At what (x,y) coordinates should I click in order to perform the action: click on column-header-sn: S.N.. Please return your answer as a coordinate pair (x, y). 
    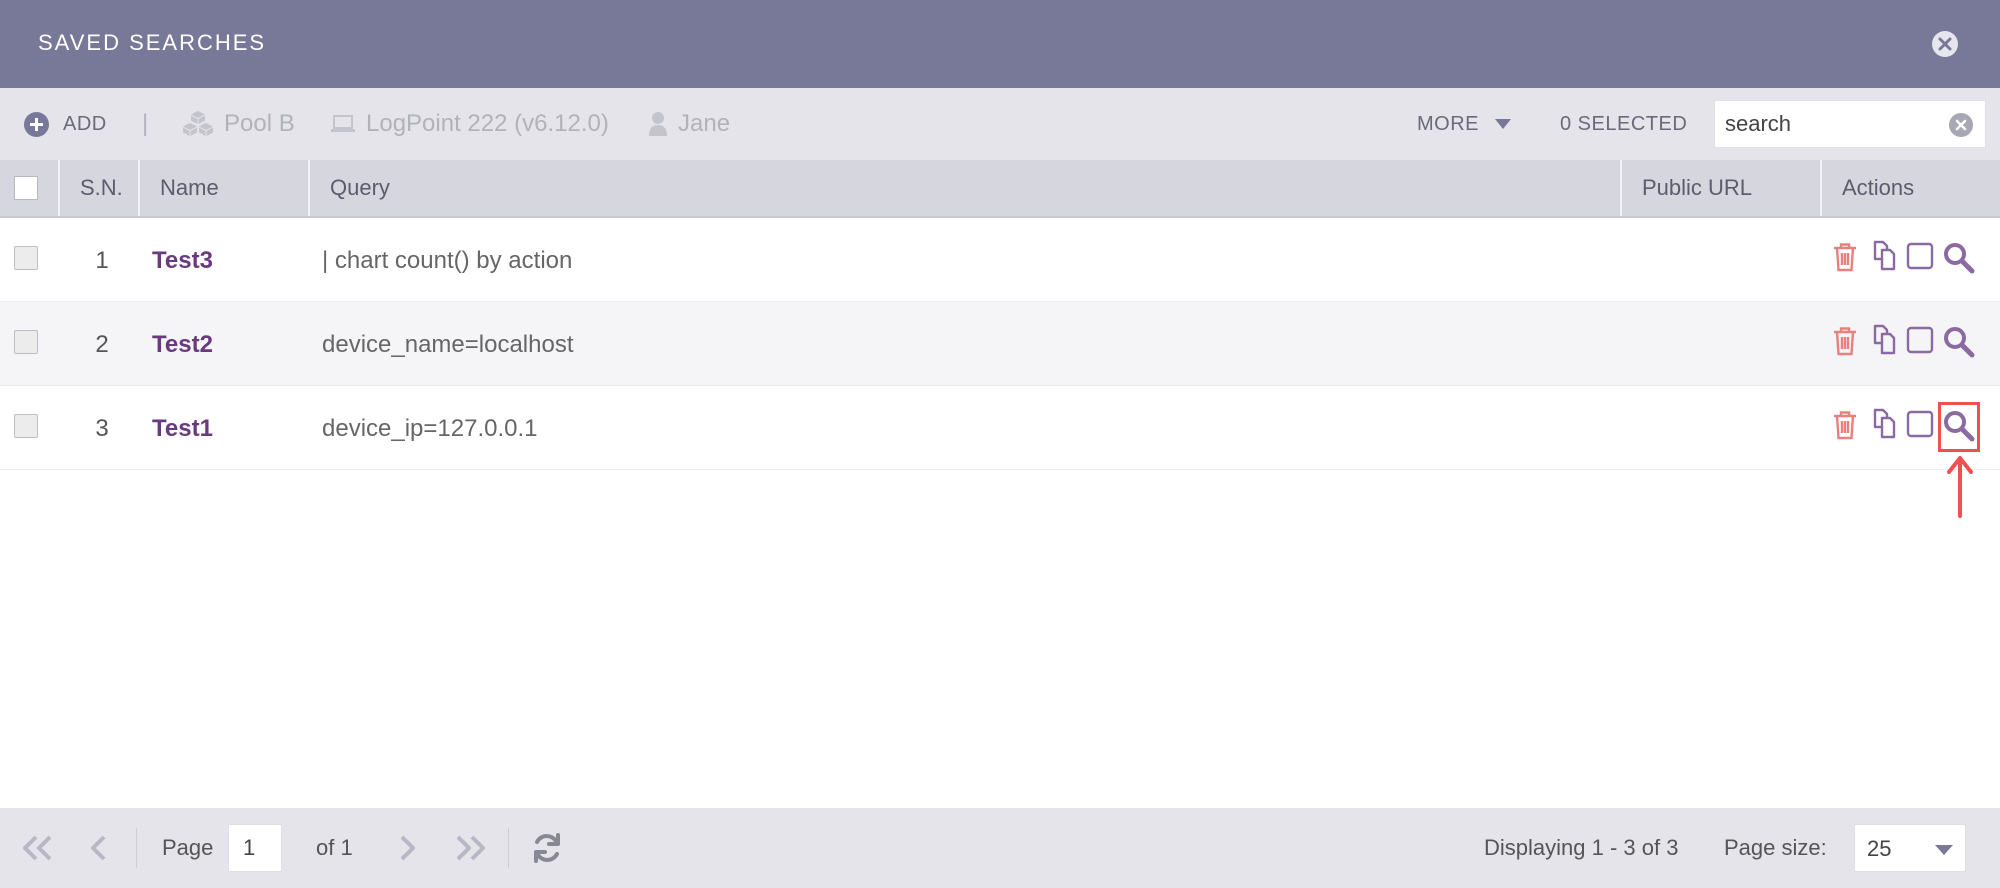
    Looking at the image, I should click on (101, 188).